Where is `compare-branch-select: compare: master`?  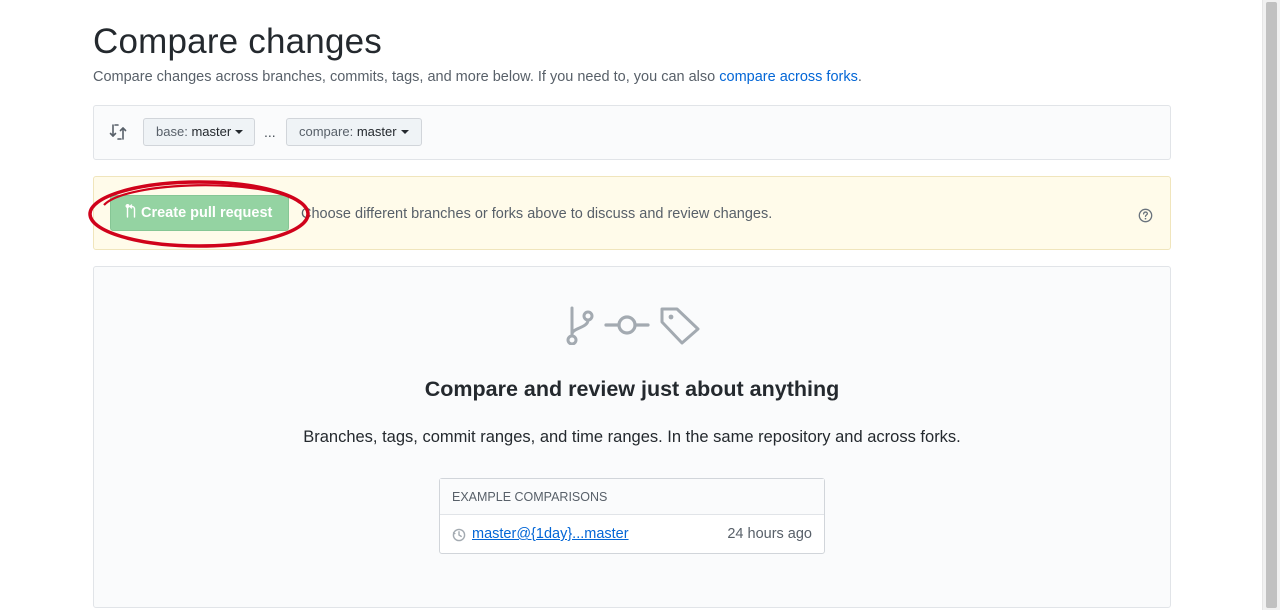
compare-branch-select: compare: master is located at coordinates (354, 132).